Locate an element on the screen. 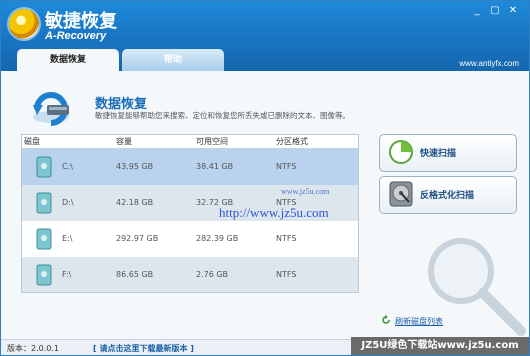  close-button: ✕ is located at coordinates (513, 11).